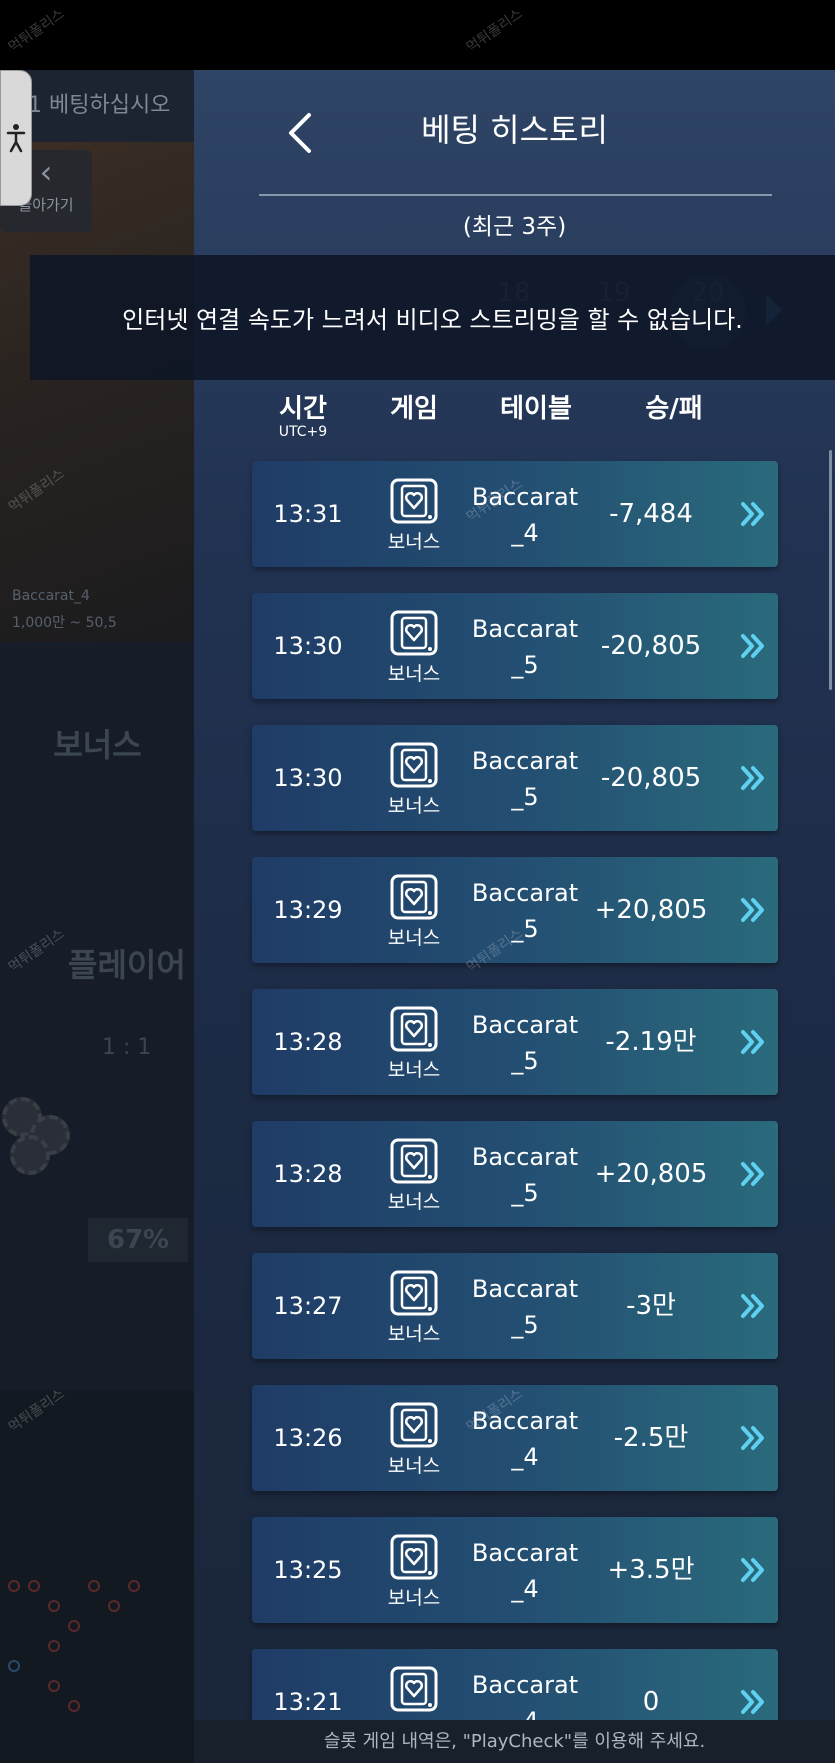  Describe the element at coordinates (97, 745) in the screenshot. I see `bet-area-bonus: 보너스` at that location.